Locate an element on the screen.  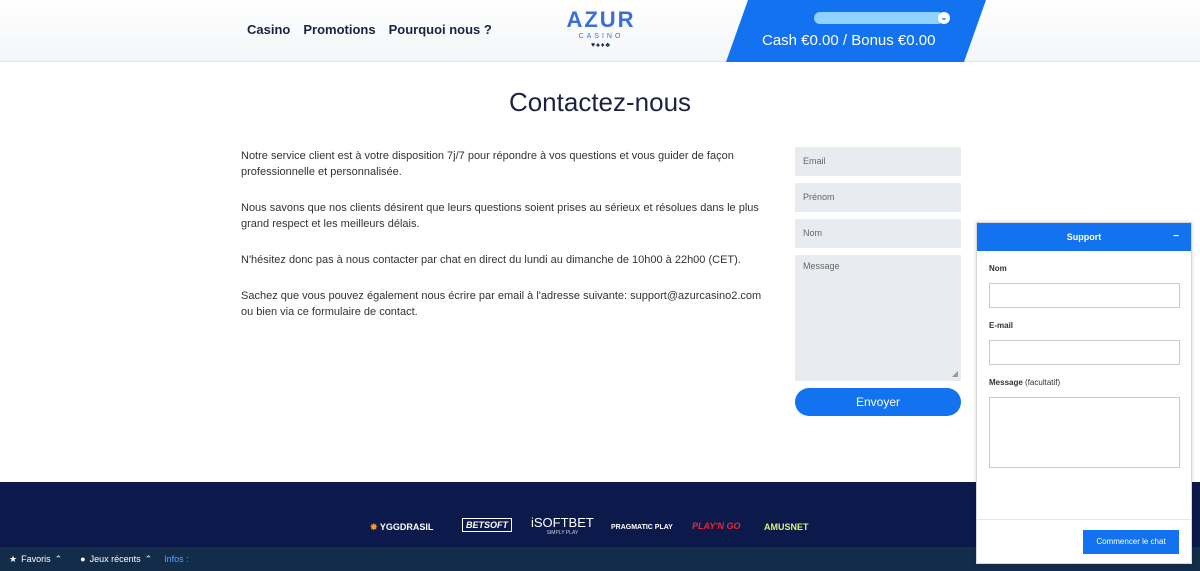
logo-suits-icon: ♥♠♦♣ is located at coordinates (601, 45).